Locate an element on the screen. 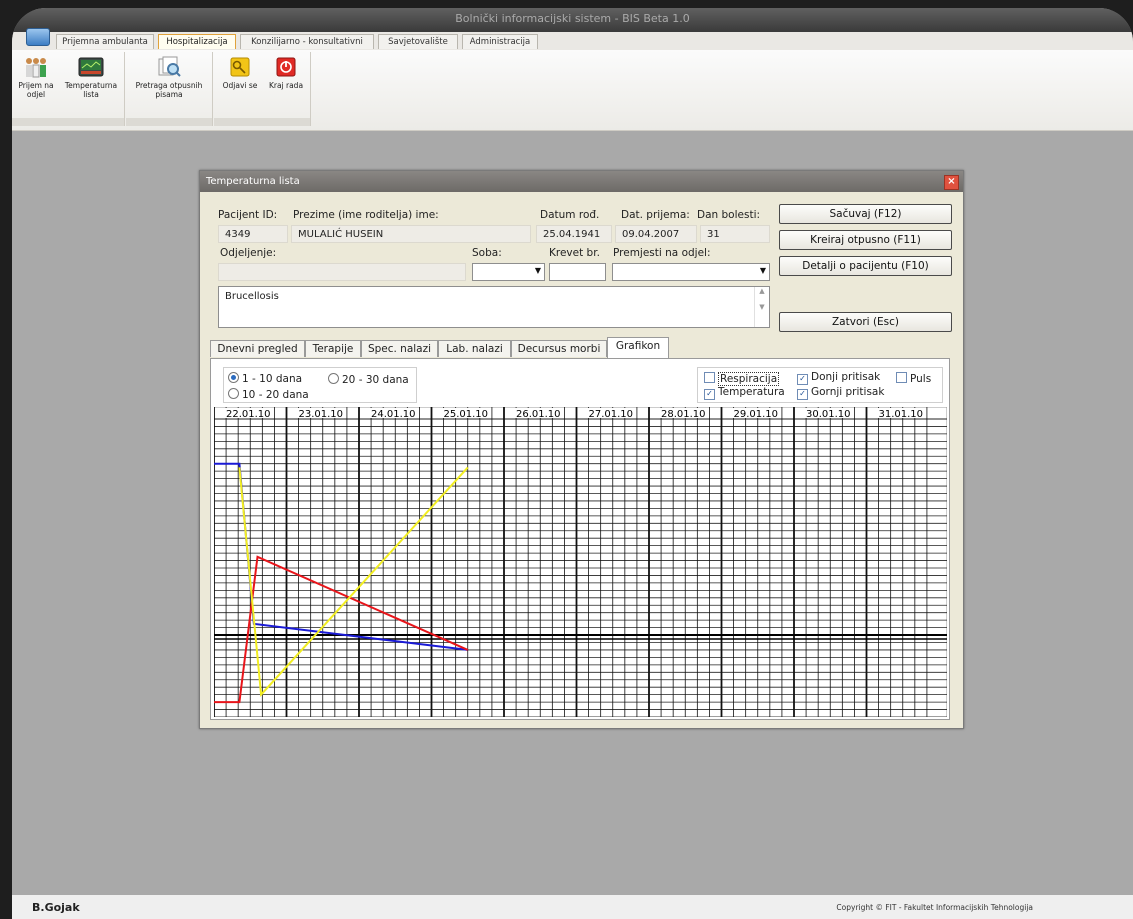 The image size is (1133, 919). range-20-30-radio: 20 - 30 dana is located at coordinates (368, 379).